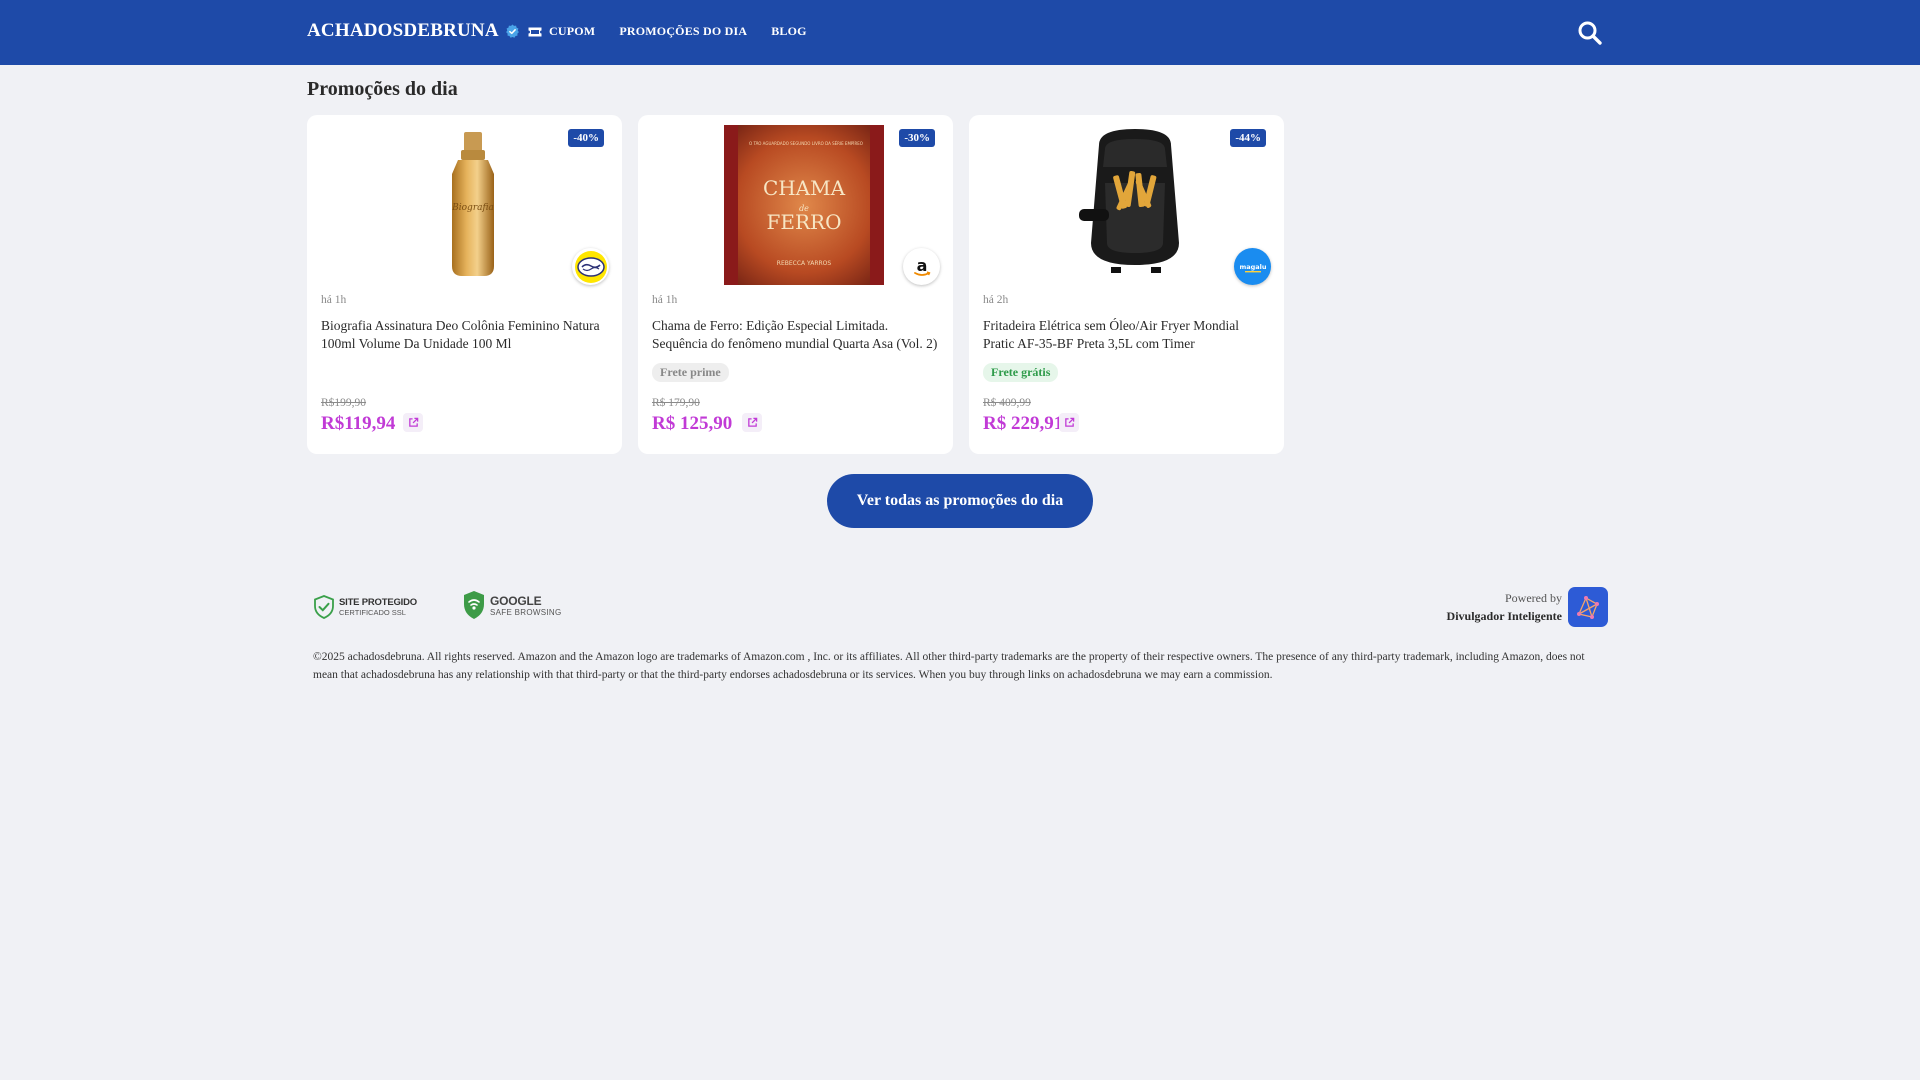 This screenshot has width=1920, height=1080. Describe the element at coordinates (804, 188) in the screenshot. I see `svg-text: CHAMA` at that location.